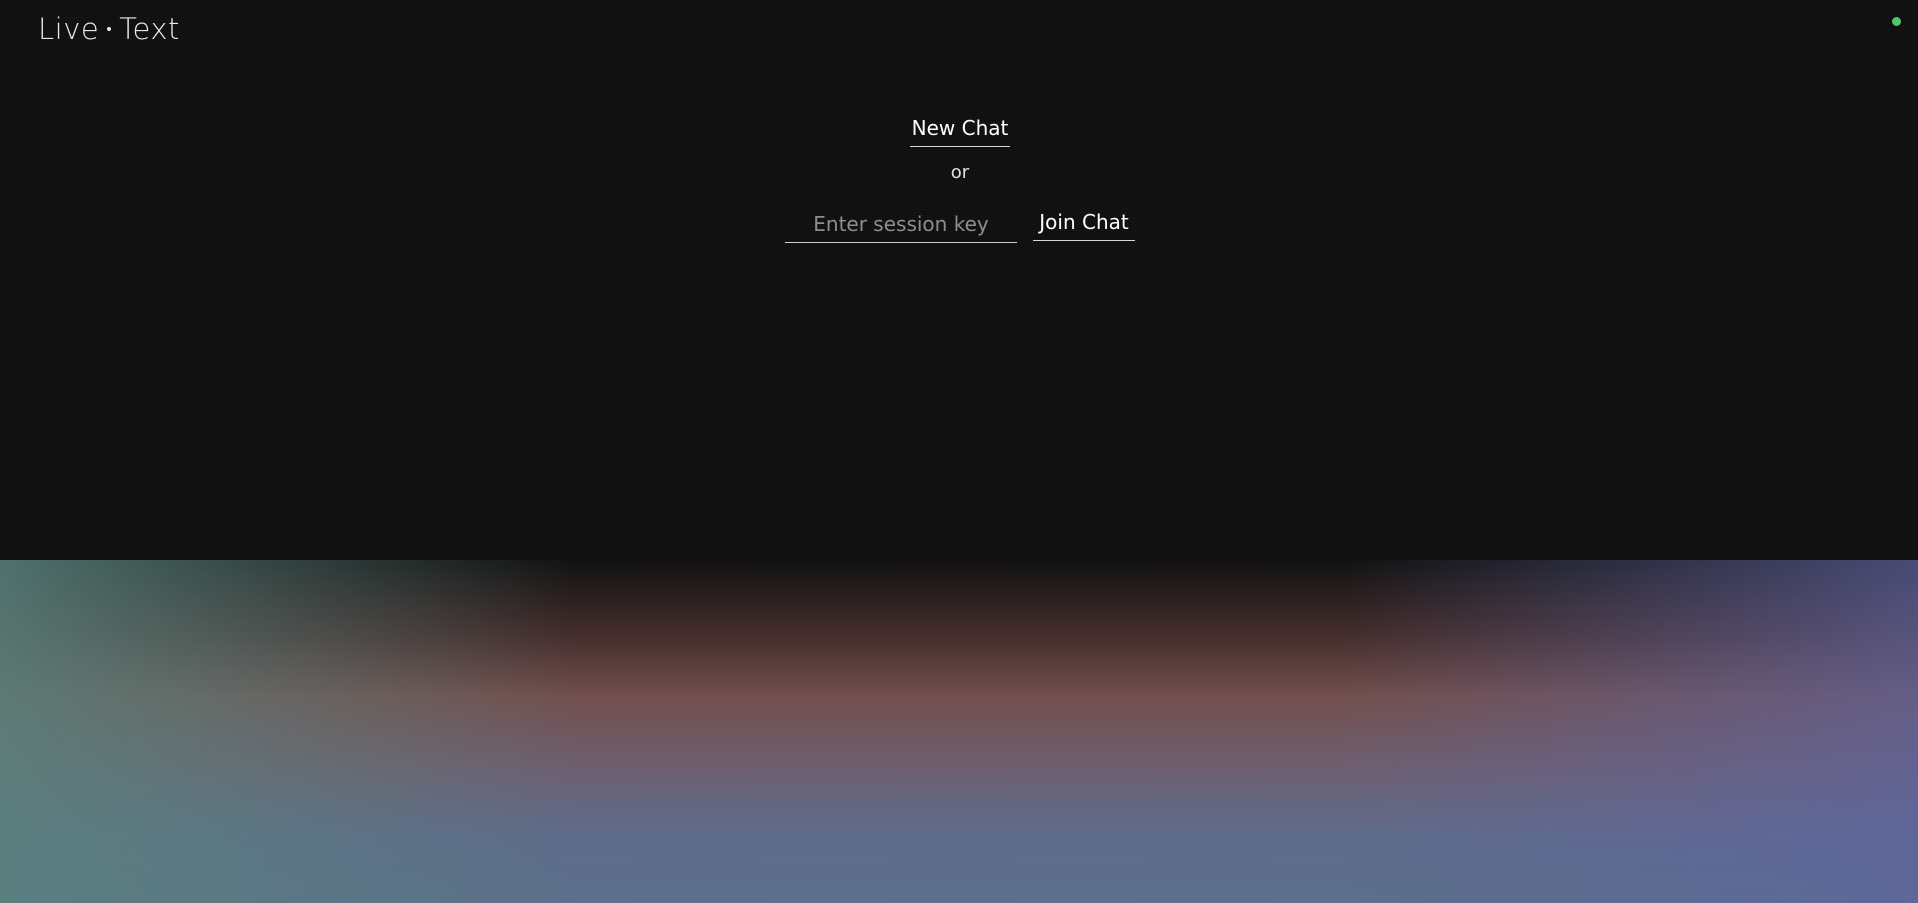 This screenshot has height=903, width=1918. I want to click on session-key-input, so click(901, 224).